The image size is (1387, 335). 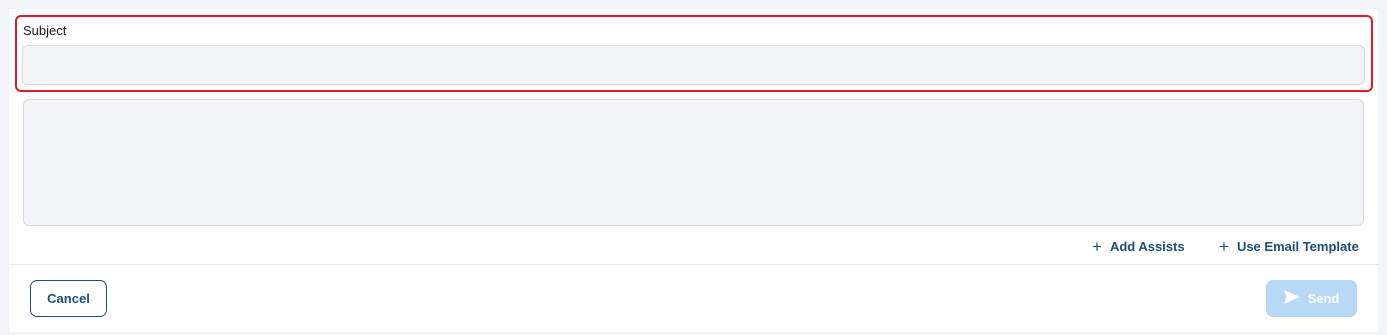 What do you see at coordinates (1291, 298) in the screenshot?
I see `paper-plane-icon` at bounding box center [1291, 298].